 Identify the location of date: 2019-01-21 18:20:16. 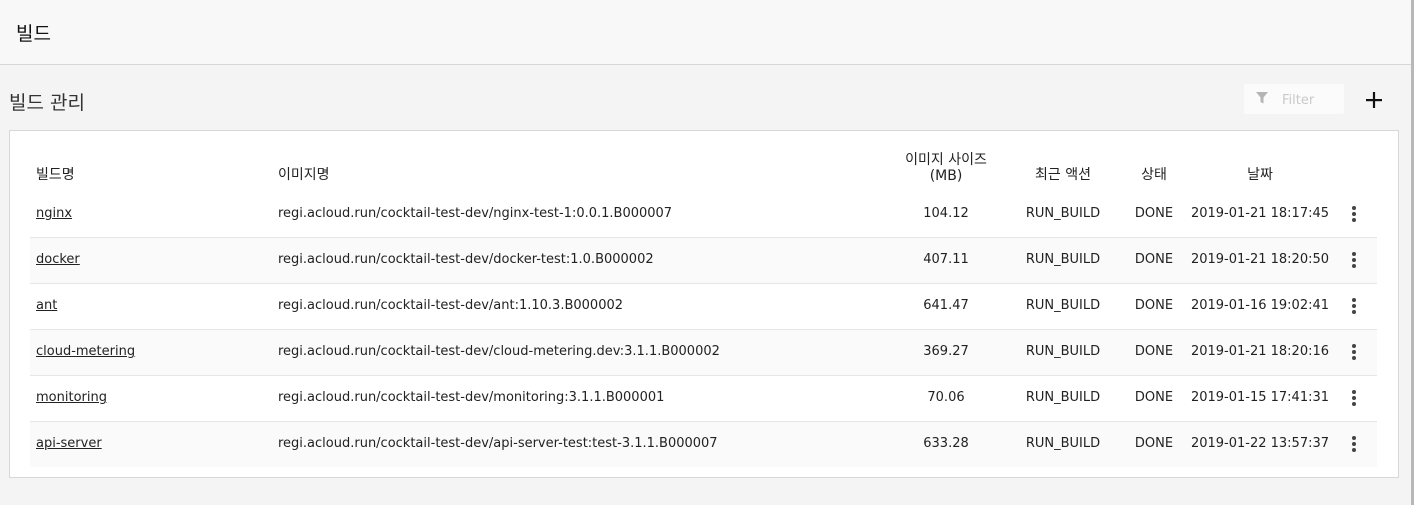
(1260, 351).